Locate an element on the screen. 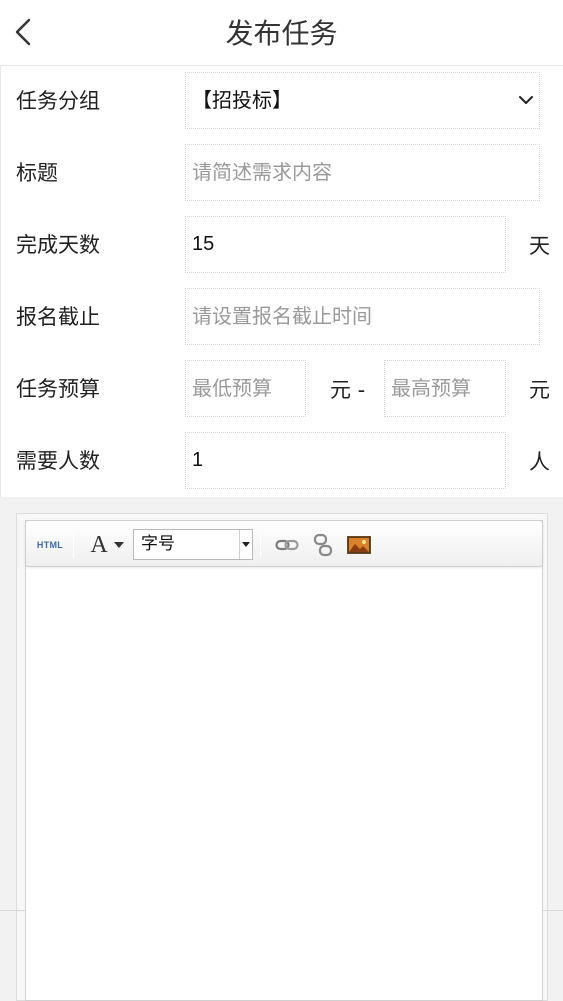  title-label: 标题 is located at coordinates (37, 173).